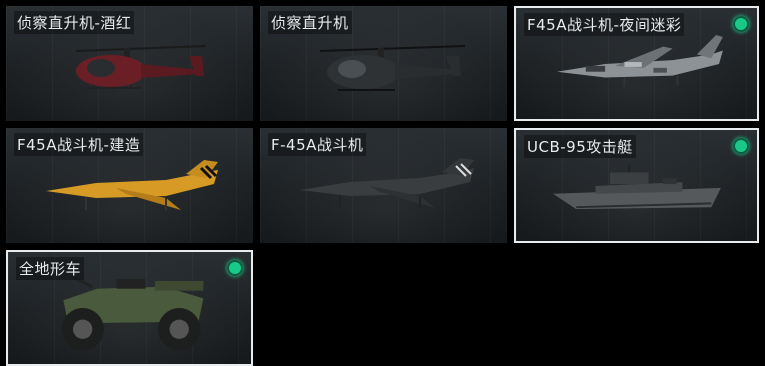  I want to click on card-label: F-45A战斗机, so click(317, 144).